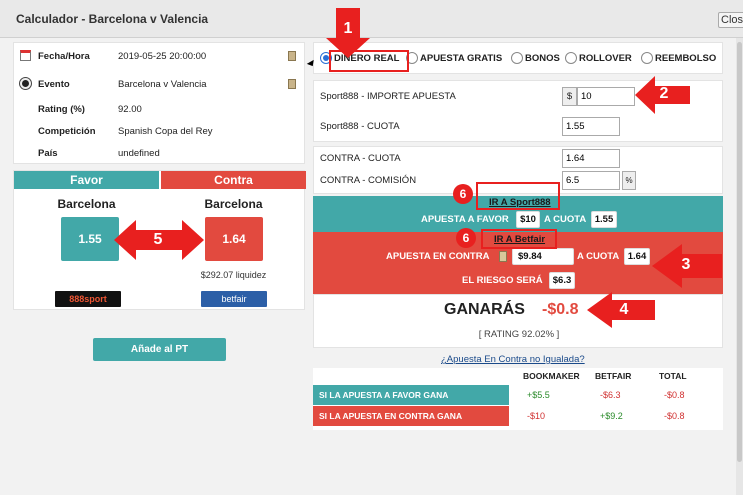 The image size is (743, 495). I want to click on annotation-label-4: 4, so click(624, 309).